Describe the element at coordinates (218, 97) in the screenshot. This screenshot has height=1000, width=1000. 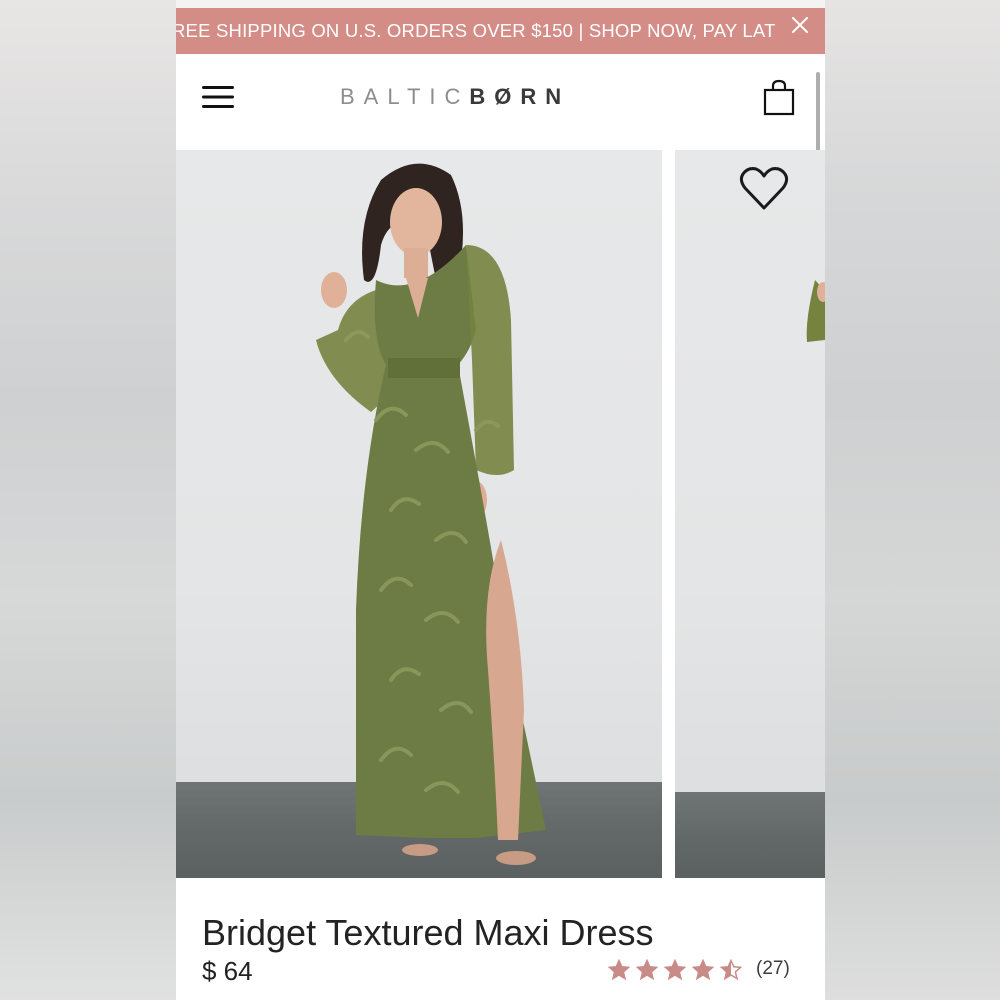
I see `hamburger-menu-icon` at that location.